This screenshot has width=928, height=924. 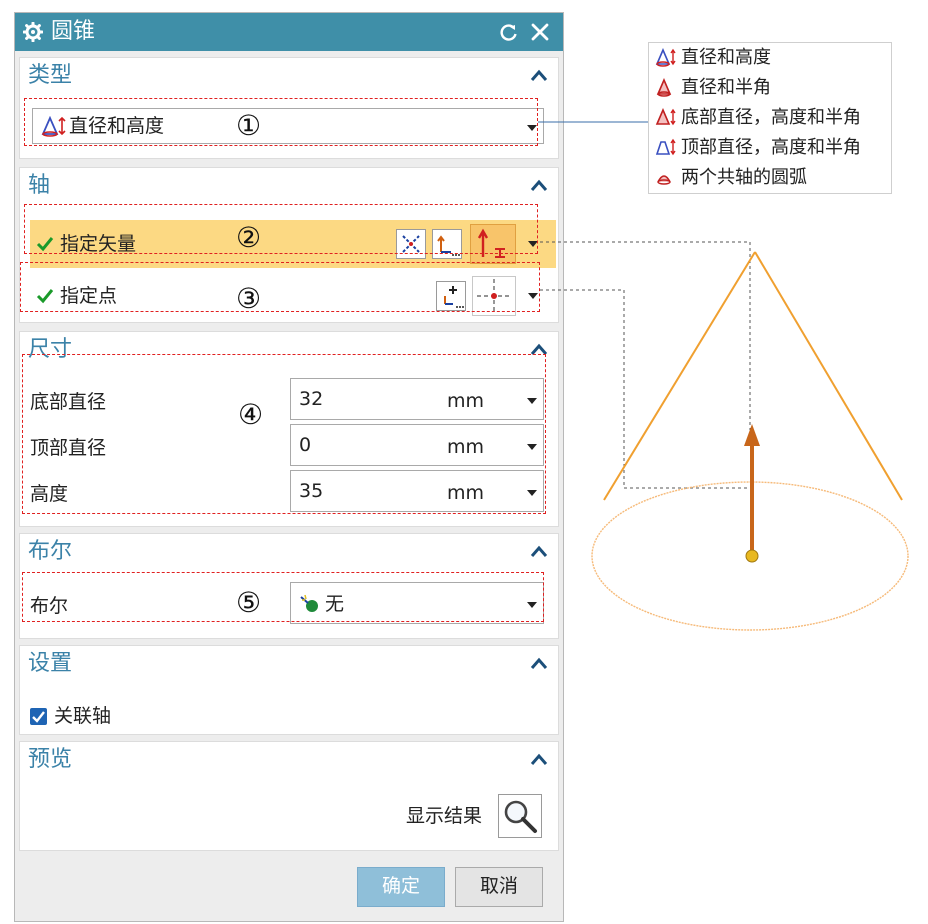 What do you see at coordinates (828, 376) in the screenshot?
I see `cone-right-edge` at bounding box center [828, 376].